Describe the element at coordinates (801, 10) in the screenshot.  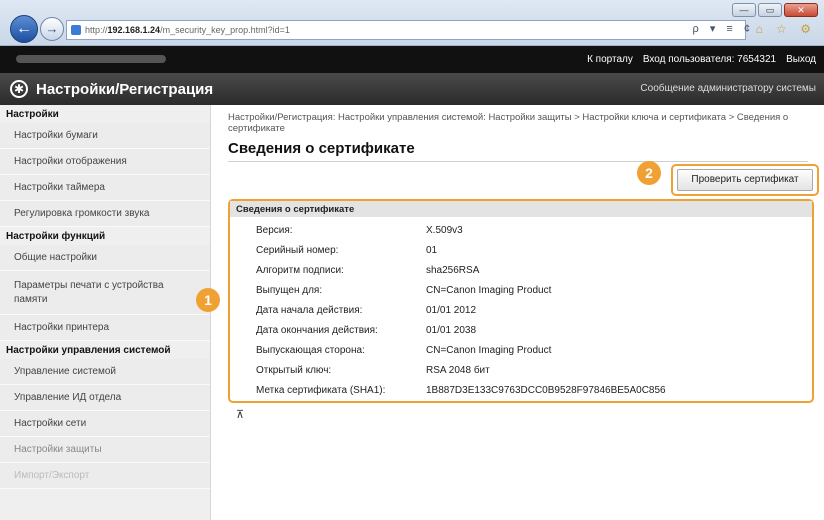
I see `close-icon: ✕` at that location.